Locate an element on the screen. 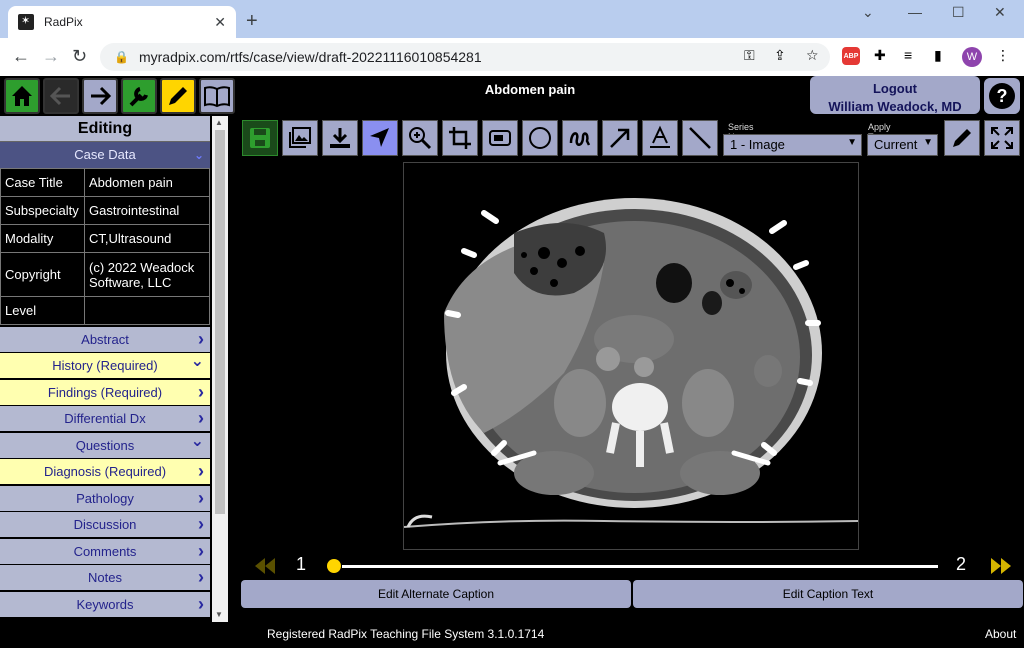 This screenshot has width=1024, height=648. about-link: About is located at coordinates (1000, 634).